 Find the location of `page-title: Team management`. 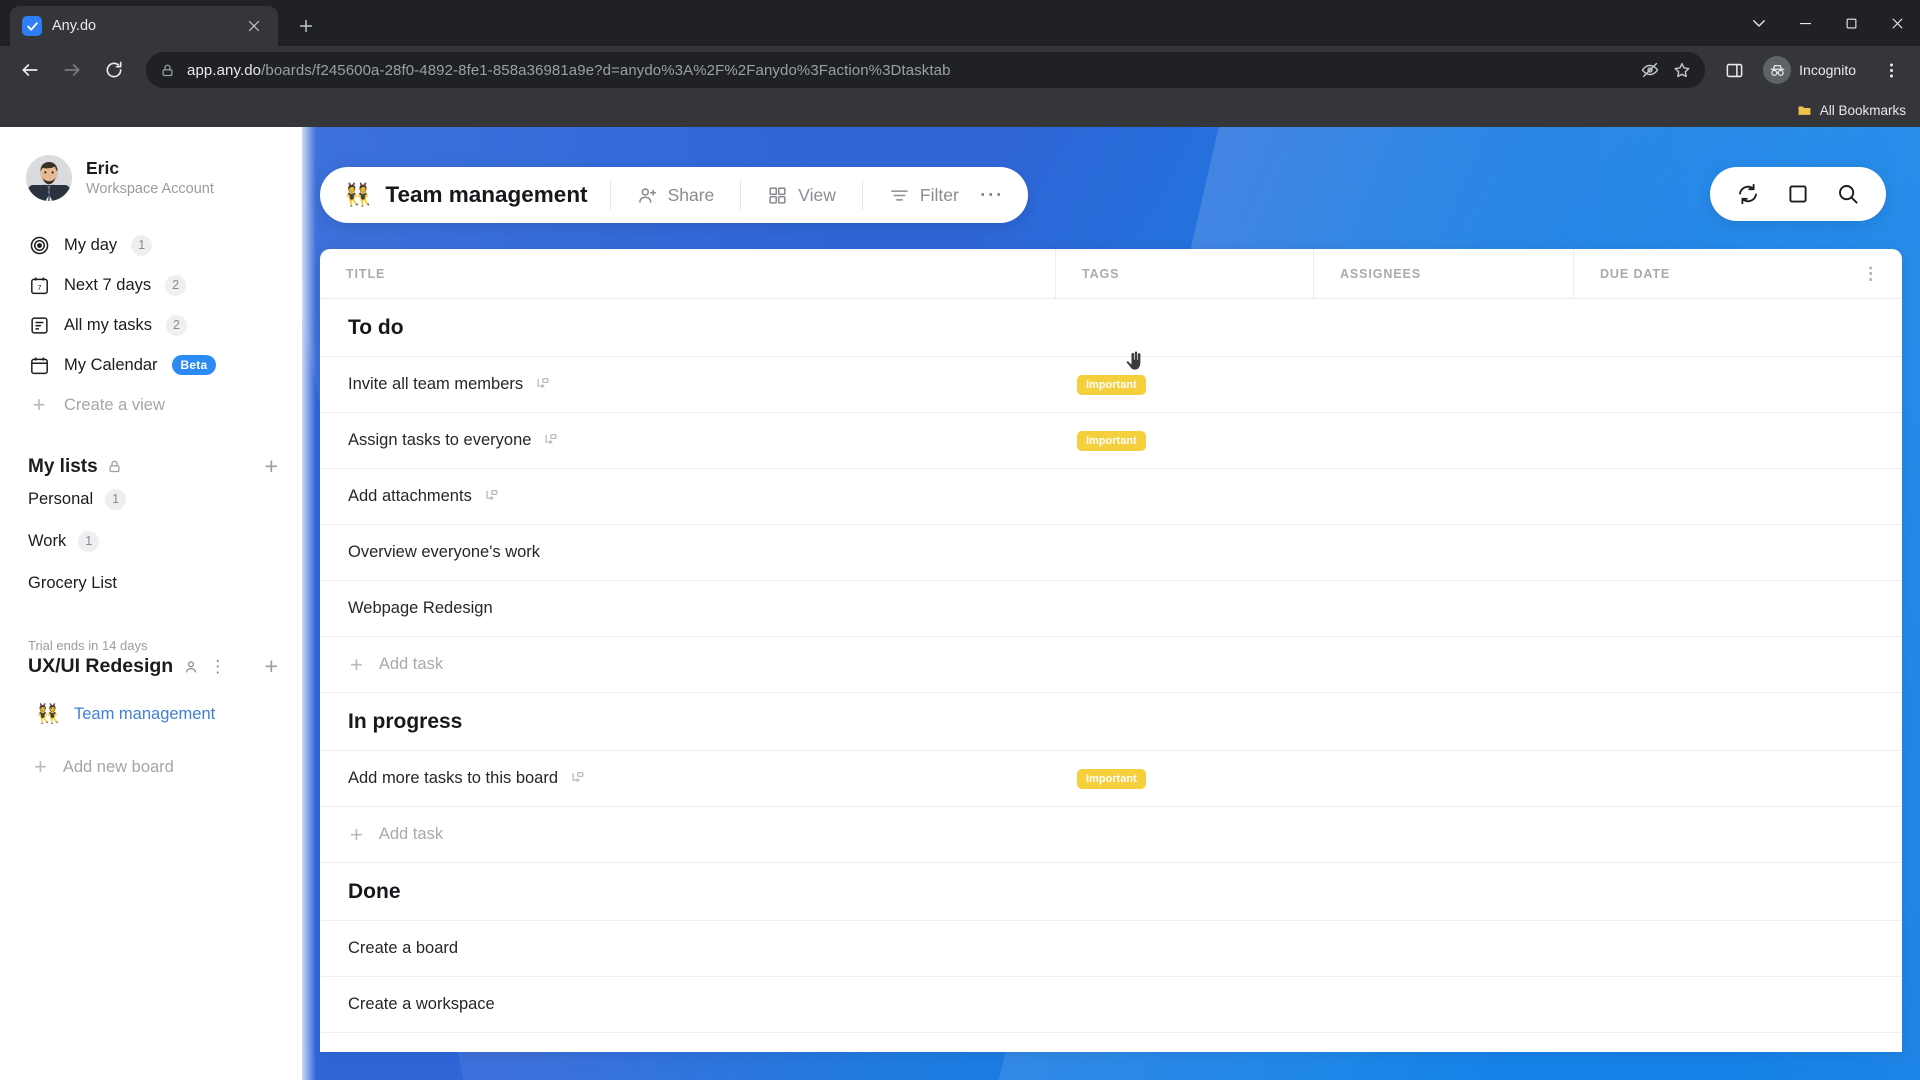

page-title: Team management is located at coordinates (486, 194).